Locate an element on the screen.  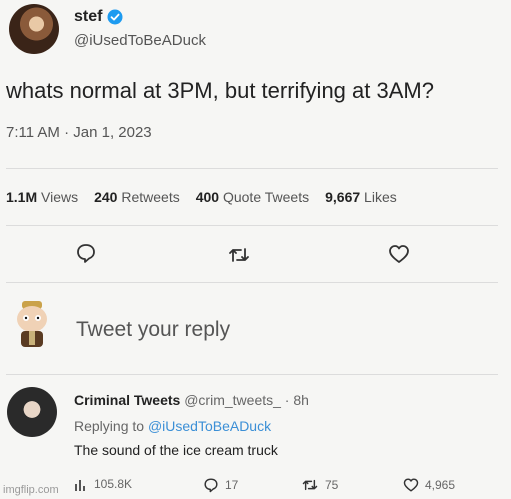
verified-badge-icon is located at coordinates (115, 17).